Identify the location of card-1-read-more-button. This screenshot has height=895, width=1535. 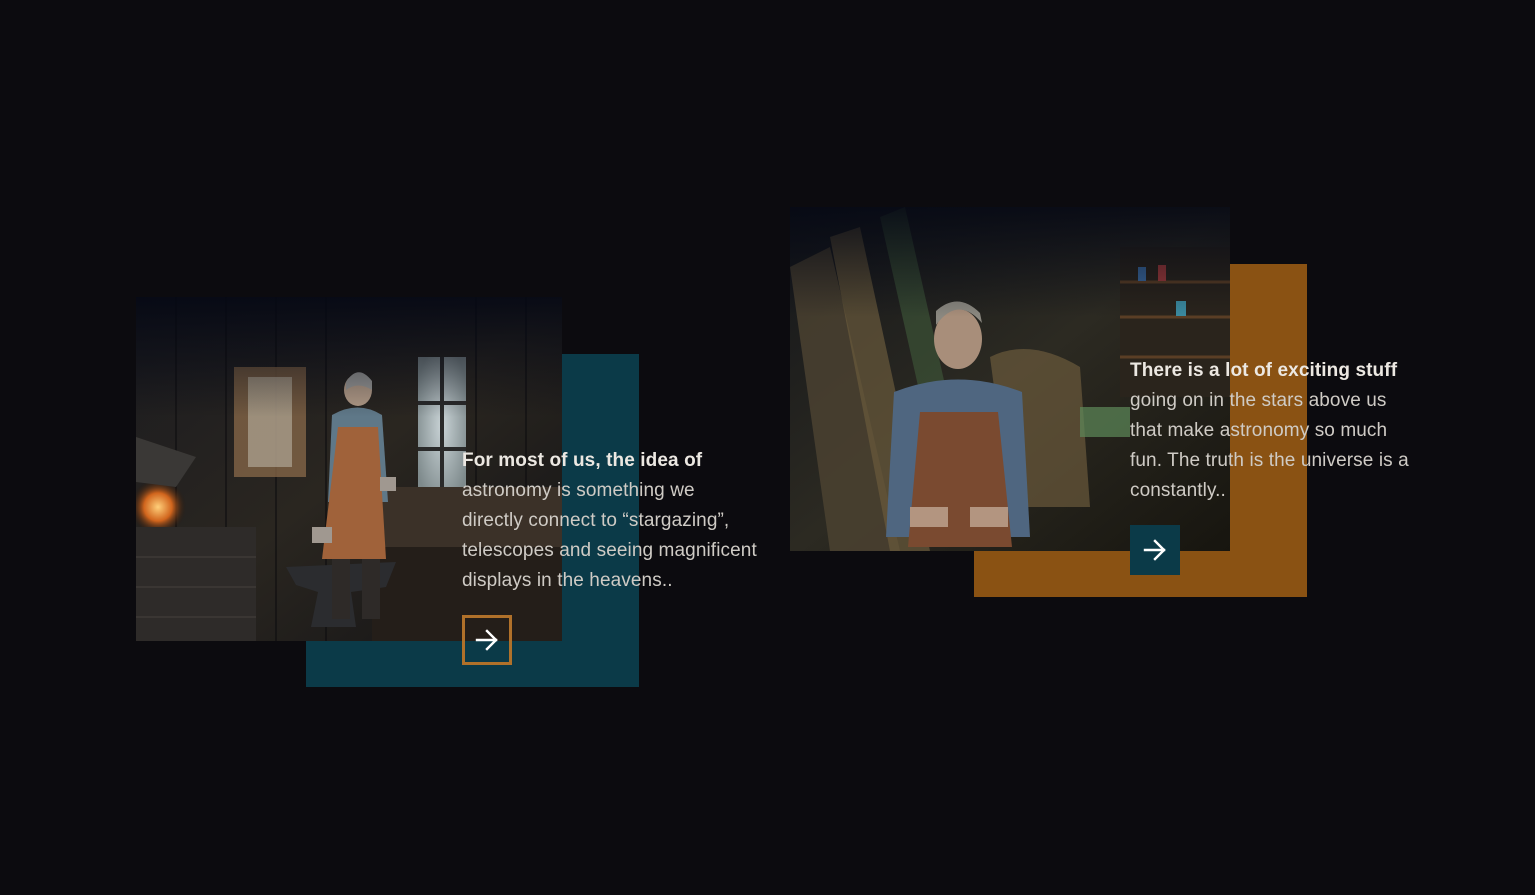
(487, 640).